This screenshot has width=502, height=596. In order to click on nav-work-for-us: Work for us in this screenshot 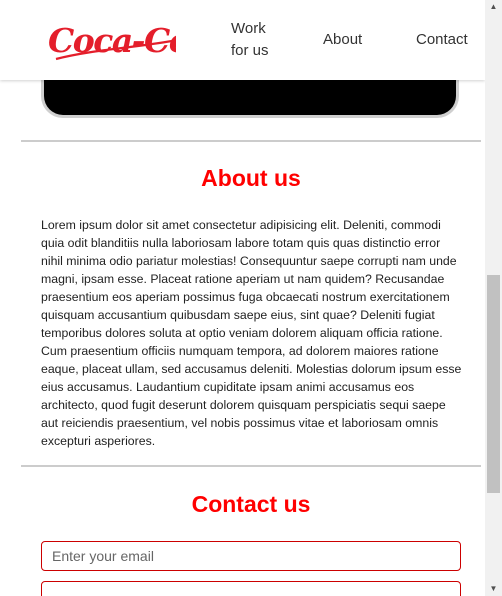, I will do `click(256, 40)`.